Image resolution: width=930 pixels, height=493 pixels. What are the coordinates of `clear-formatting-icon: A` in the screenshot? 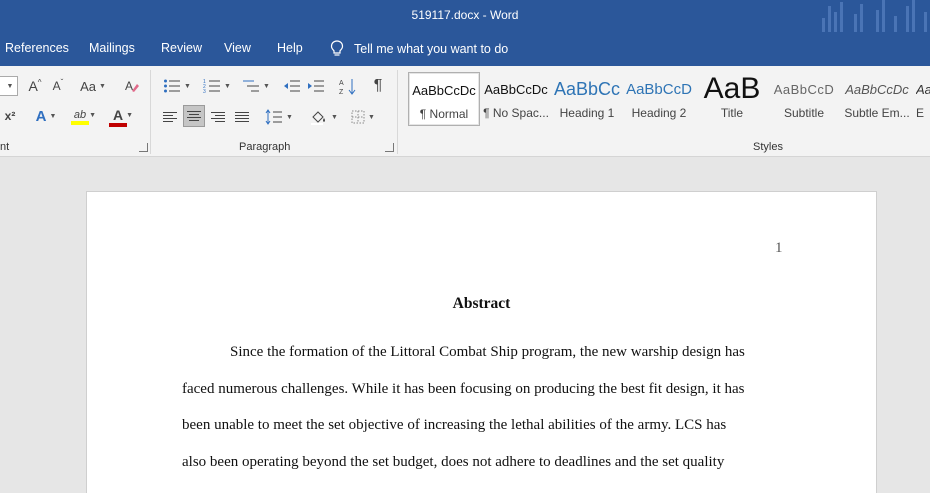 It's located at (132, 86).